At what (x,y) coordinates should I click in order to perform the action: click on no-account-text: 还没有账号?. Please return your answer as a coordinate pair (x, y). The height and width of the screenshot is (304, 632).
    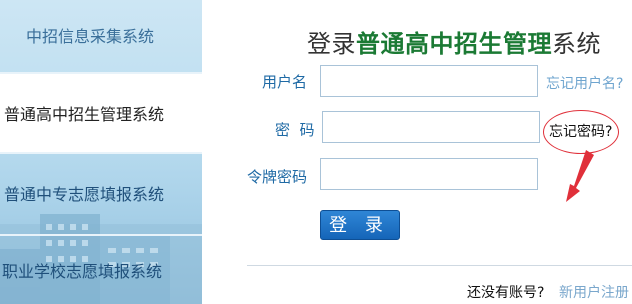
    Looking at the image, I should click on (506, 293).